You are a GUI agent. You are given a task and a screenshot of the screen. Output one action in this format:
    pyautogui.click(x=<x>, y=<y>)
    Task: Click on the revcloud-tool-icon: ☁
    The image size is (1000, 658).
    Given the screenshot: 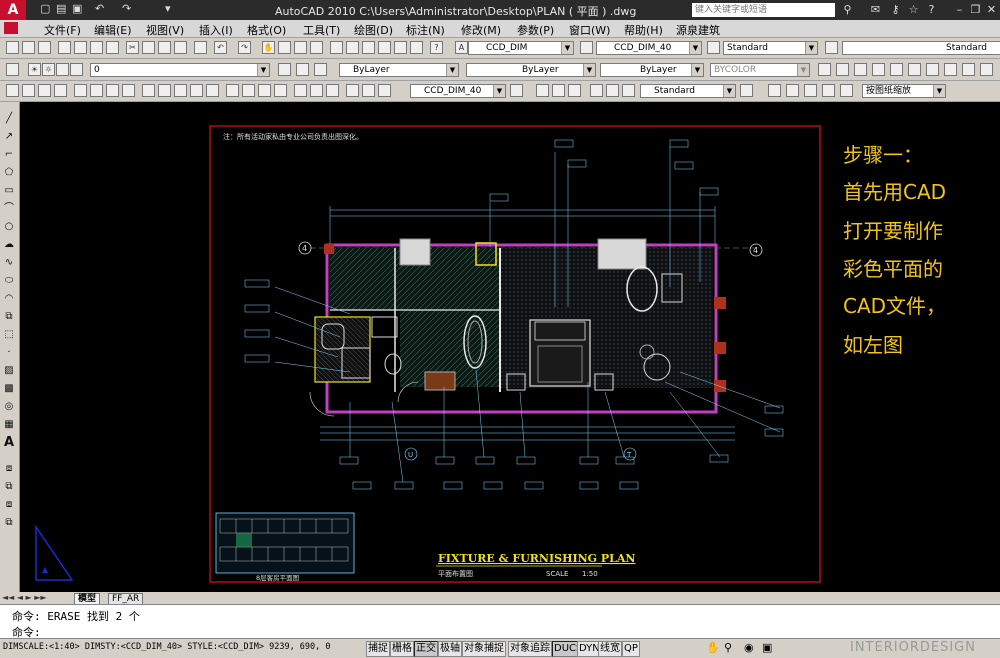 What is the action you would take?
    pyautogui.click(x=9, y=245)
    